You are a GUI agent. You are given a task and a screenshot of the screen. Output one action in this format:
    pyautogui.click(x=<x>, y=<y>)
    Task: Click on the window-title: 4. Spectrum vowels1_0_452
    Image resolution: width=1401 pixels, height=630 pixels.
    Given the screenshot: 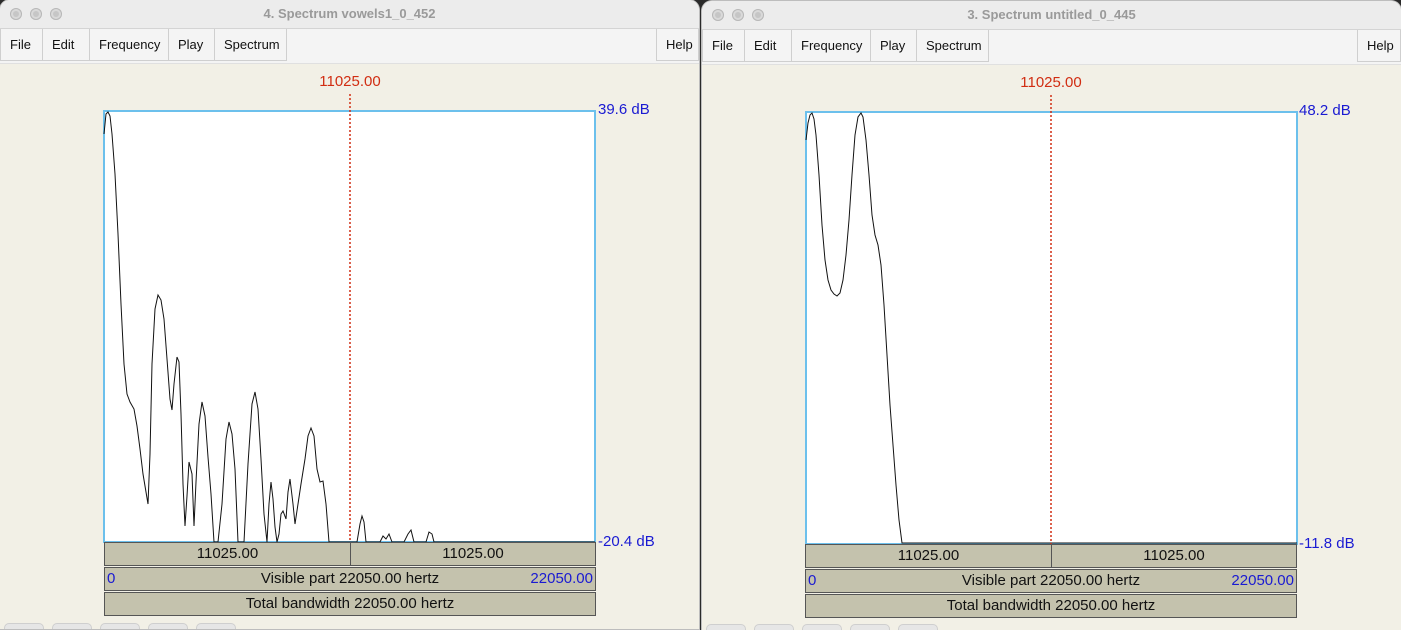 What is the action you would take?
    pyautogui.click(x=349, y=13)
    